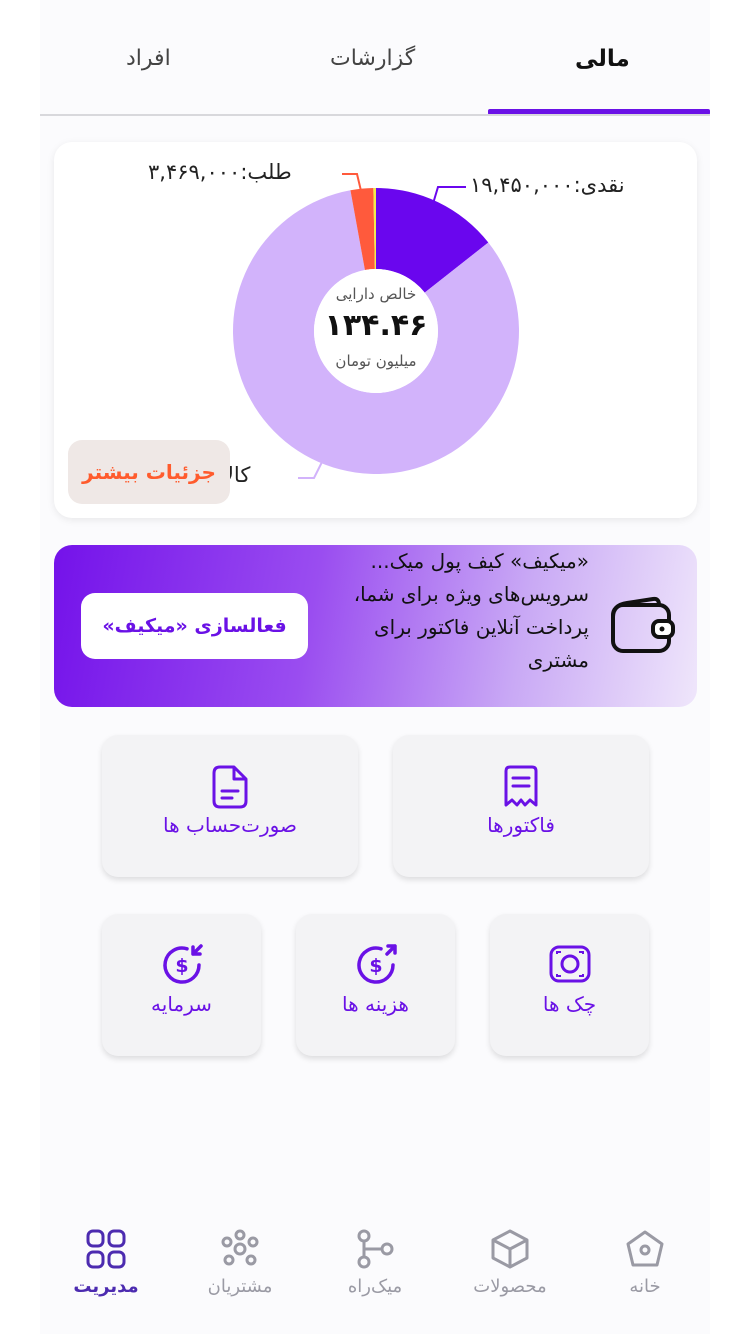 The height and width of the screenshot is (1334, 750). I want to click on label-cash: نقدی:۱۹,۴۵۰,۰۰۰, so click(547, 185).